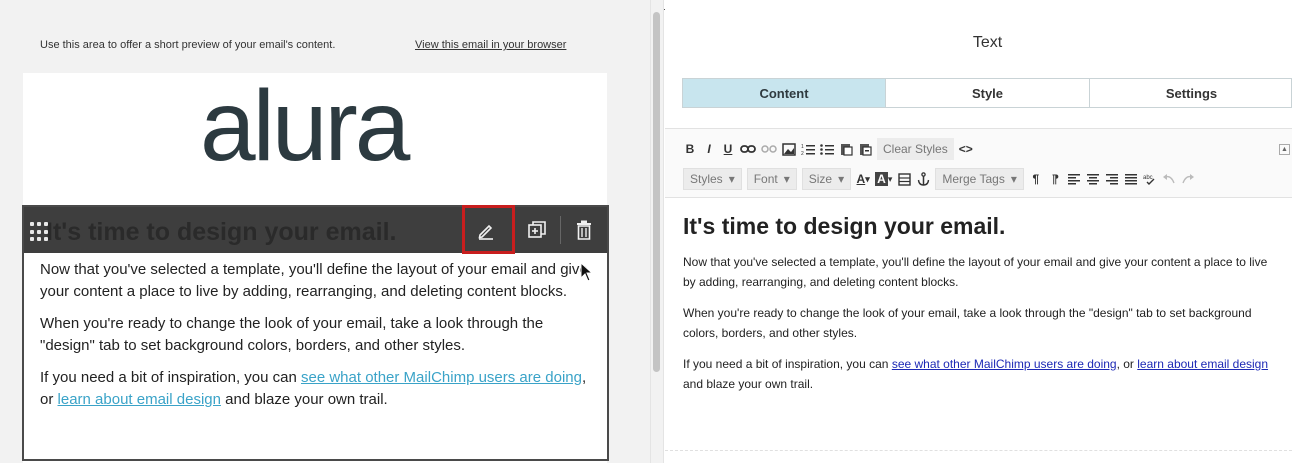 Image resolution: width=1292 pixels, height=463 pixels. What do you see at coordinates (784, 93) in the screenshot?
I see `tab-content: Content` at bounding box center [784, 93].